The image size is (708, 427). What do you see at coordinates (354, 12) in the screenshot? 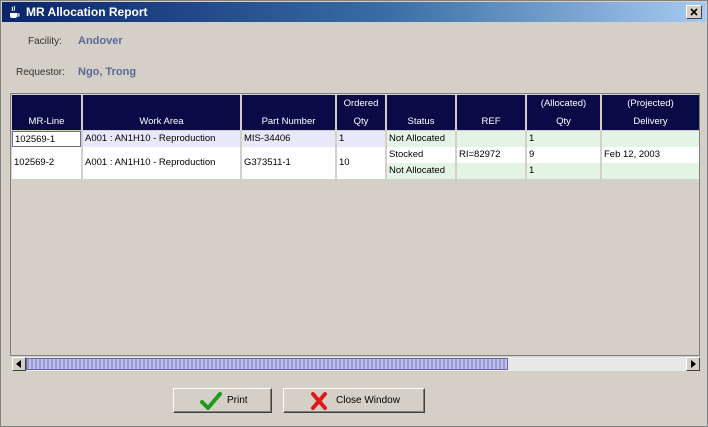
I see `title-bar: MR Allocation Report` at bounding box center [354, 12].